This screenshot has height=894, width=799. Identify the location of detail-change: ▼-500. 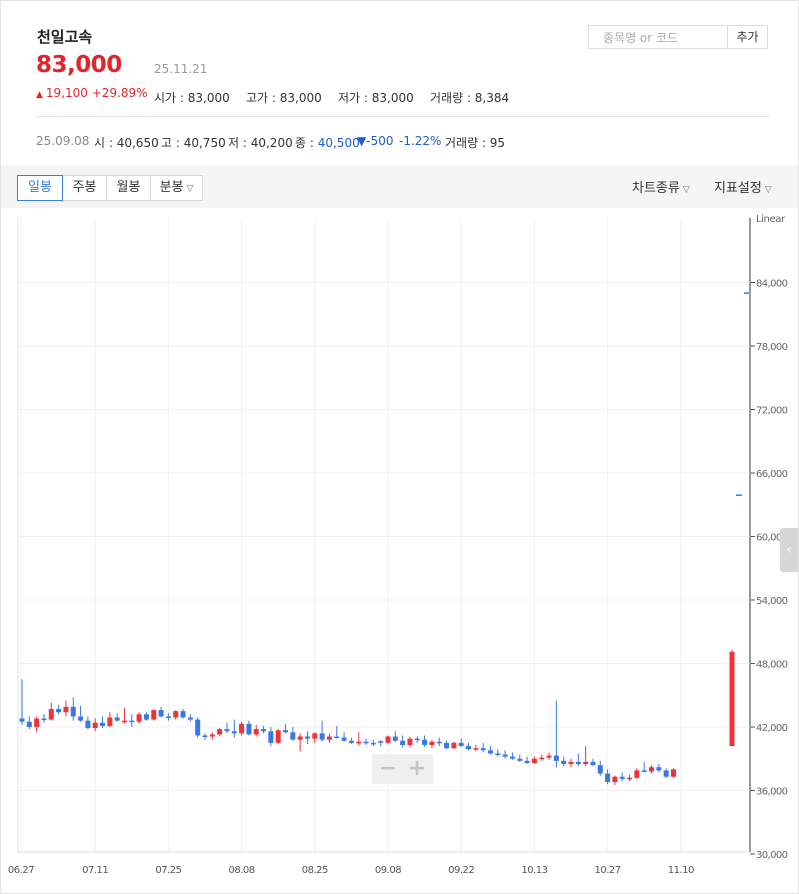
(375, 141).